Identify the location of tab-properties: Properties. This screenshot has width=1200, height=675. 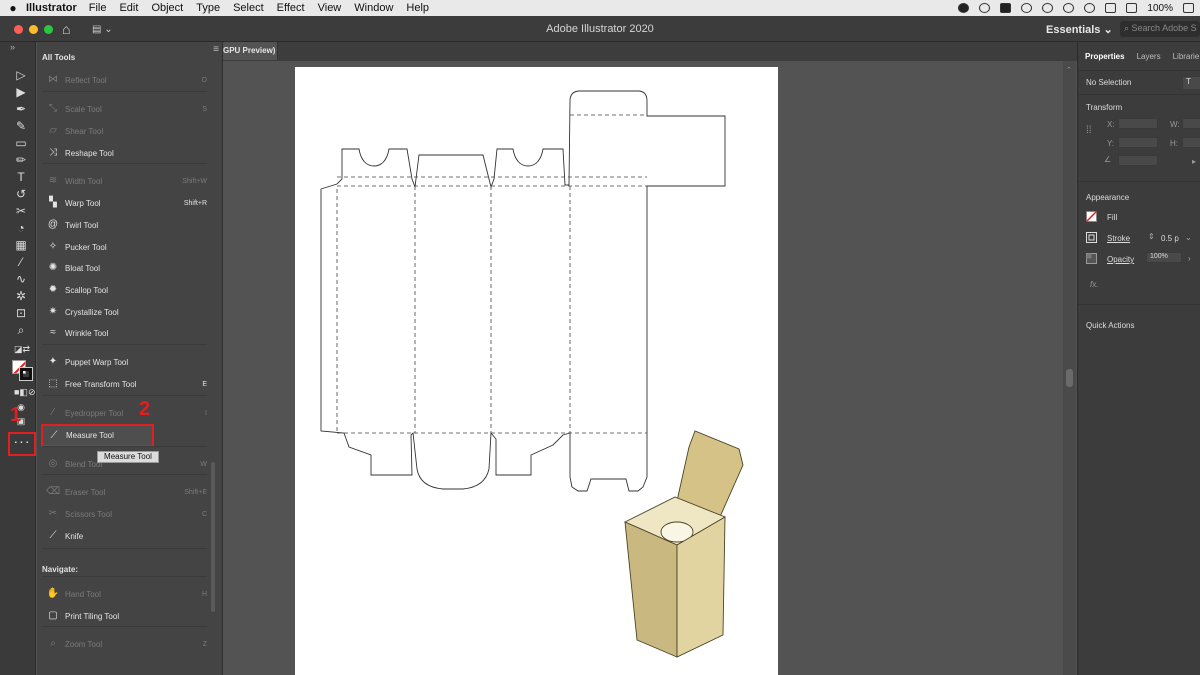
(1105, 60).